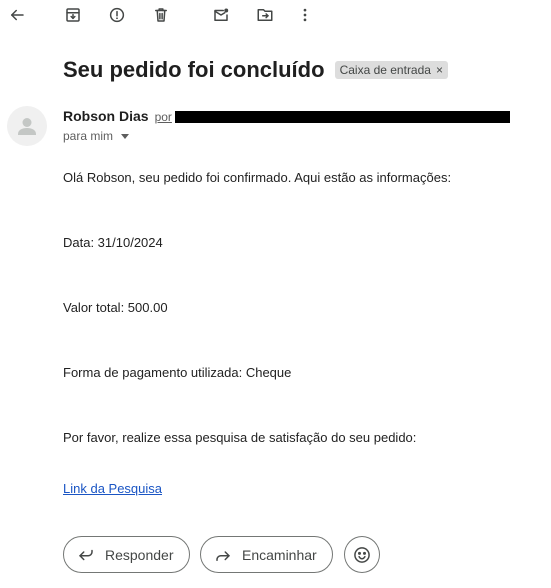 The width and height of the screenshot is (551, 588). Describe the element at coordinates (177, 372) in the screenshot. I see `body-payment: Forma de pagamento utilizada: Cheque` at that location.